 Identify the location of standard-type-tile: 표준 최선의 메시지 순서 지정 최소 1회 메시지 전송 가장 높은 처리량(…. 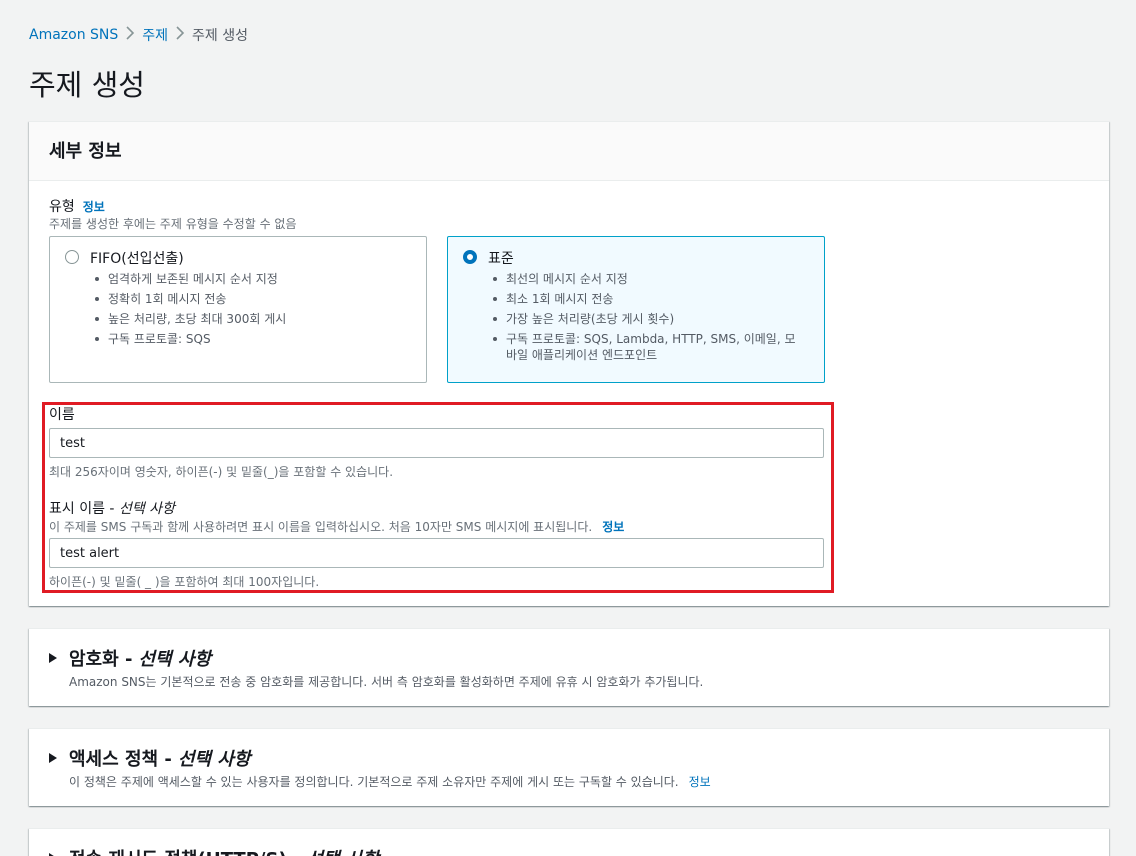
(636, 309).